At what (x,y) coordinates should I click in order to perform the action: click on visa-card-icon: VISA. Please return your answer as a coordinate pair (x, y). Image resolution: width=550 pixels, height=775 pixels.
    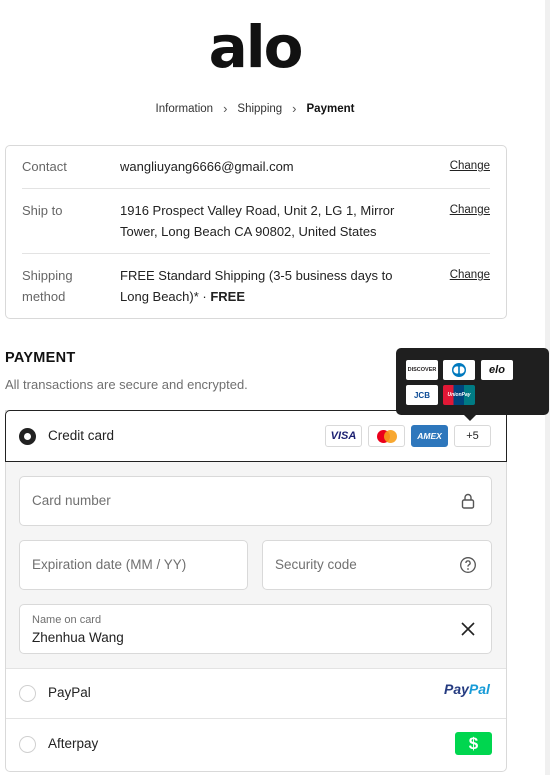
    Looking at the image, I should click on (343, 436).